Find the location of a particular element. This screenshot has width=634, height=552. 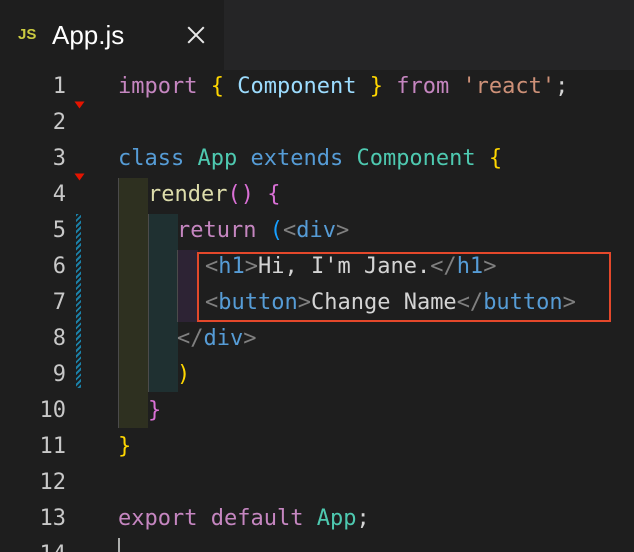

code-text: import { Component } from 'react'; is located at coordinates (343, 86).